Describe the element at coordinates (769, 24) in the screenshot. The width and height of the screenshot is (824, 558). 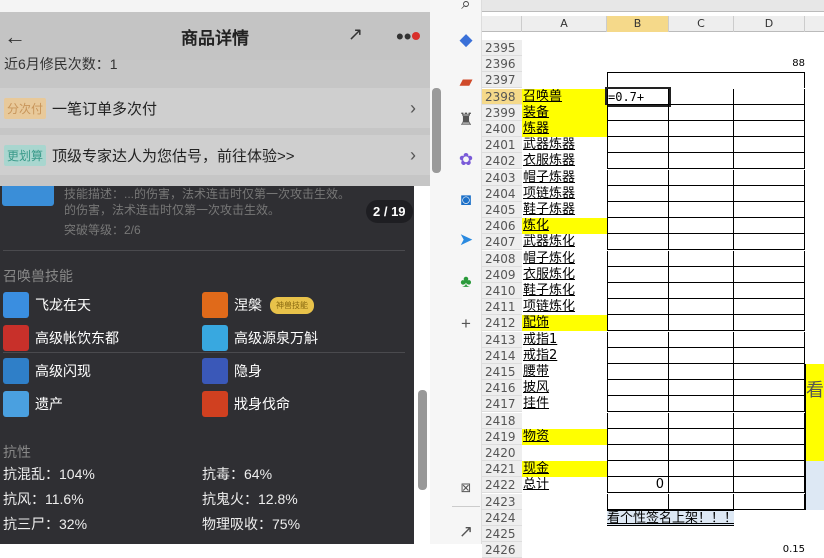
I see `column-header-D: D` at that location.